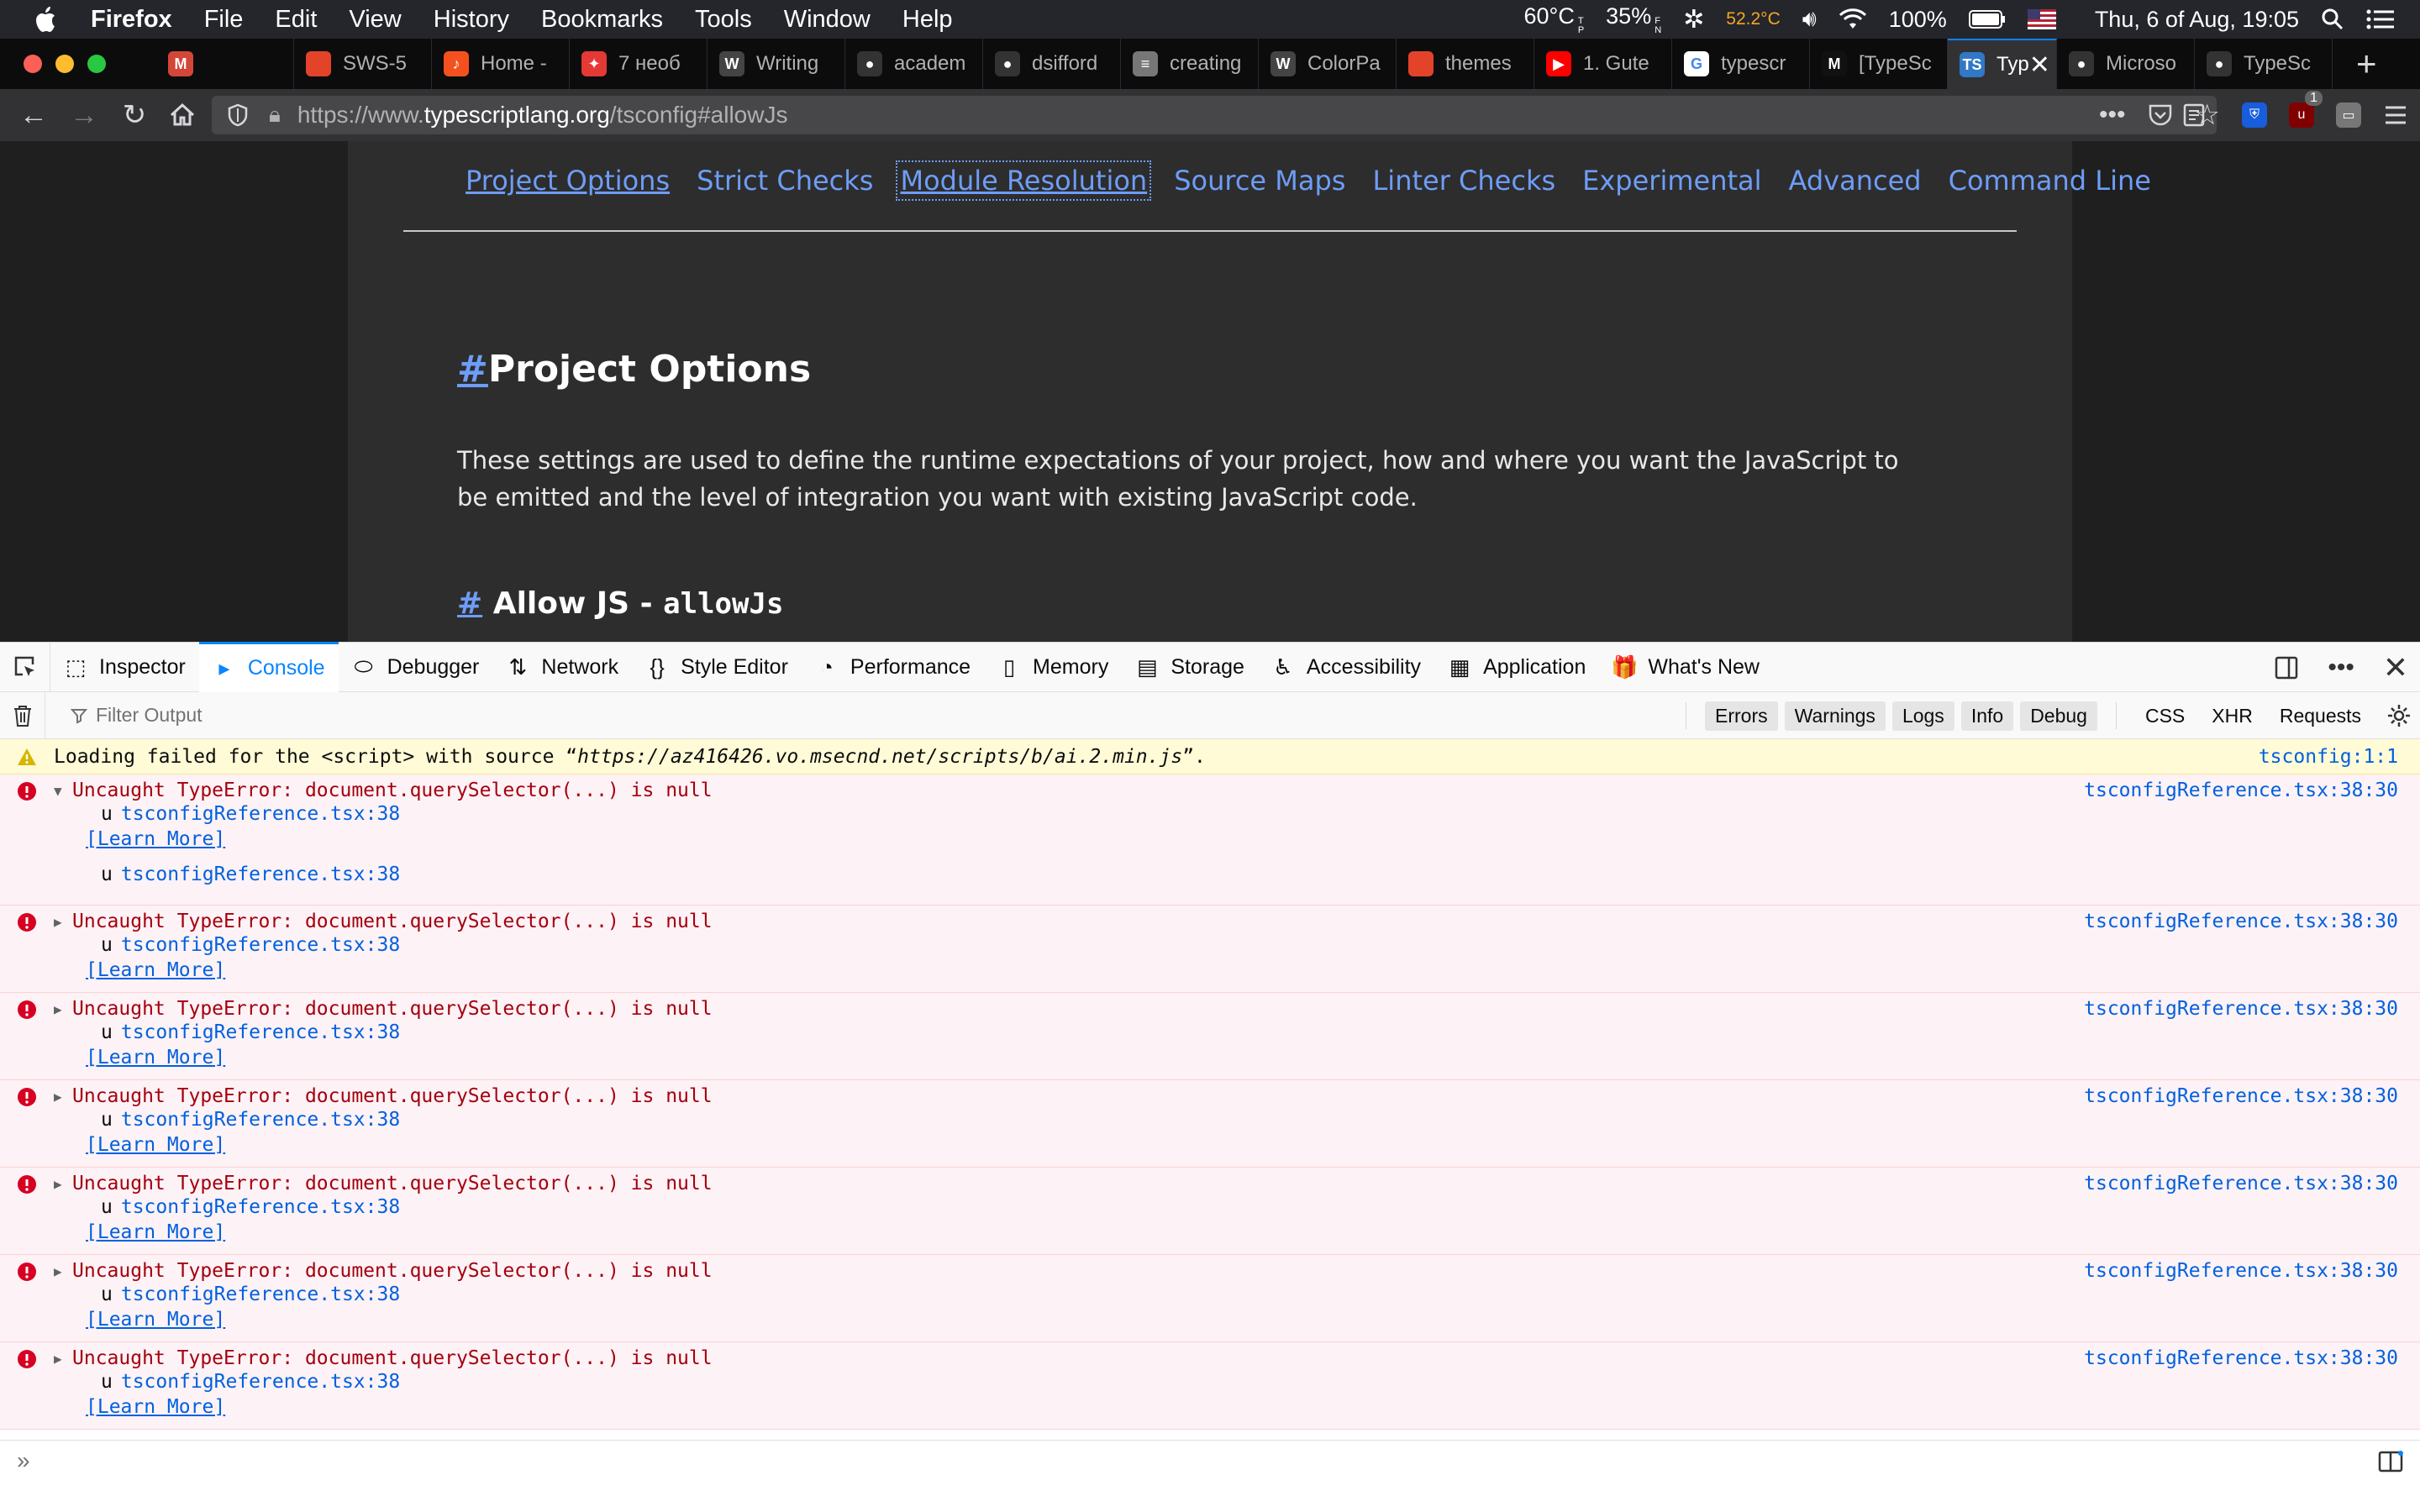  I want to click on gpu-temp: 52.2°C, so click(1753, 19).